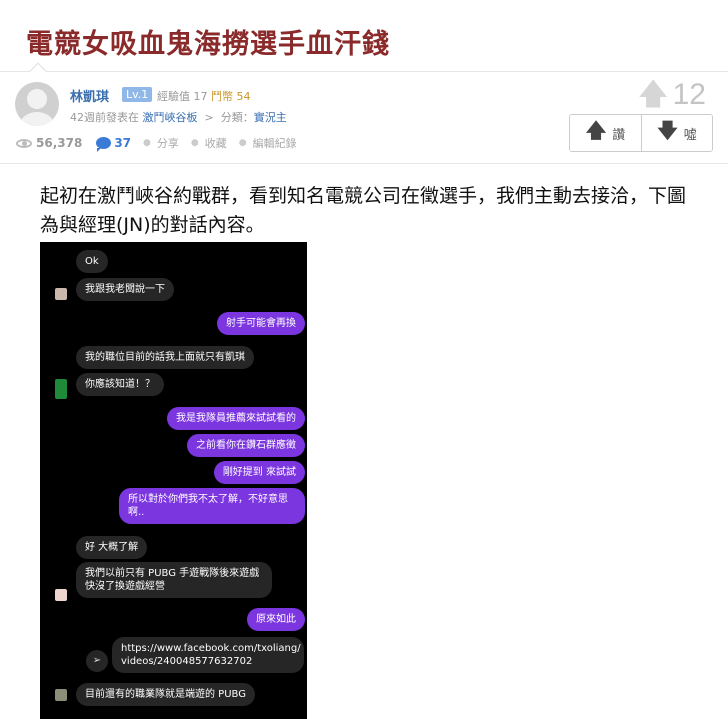 The image size is (728, 719). I want to click on level-badge: Lv.1, so click(137, 94).